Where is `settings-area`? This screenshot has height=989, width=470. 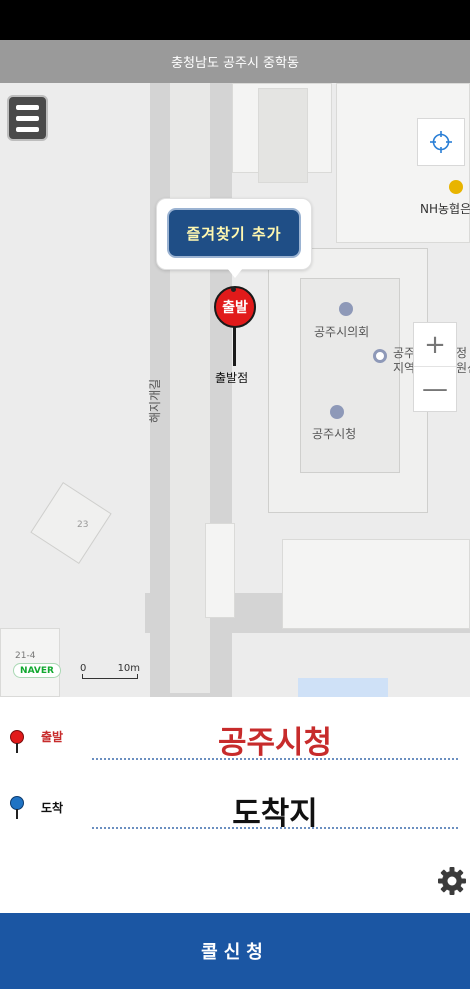
settings-area is located at coordinates (235, 880).